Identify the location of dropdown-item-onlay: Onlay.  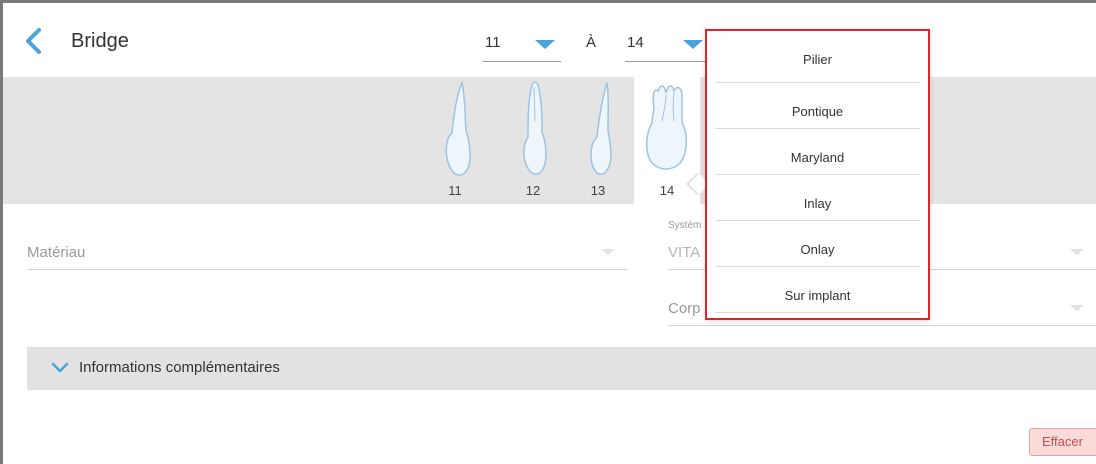
(817, 244).